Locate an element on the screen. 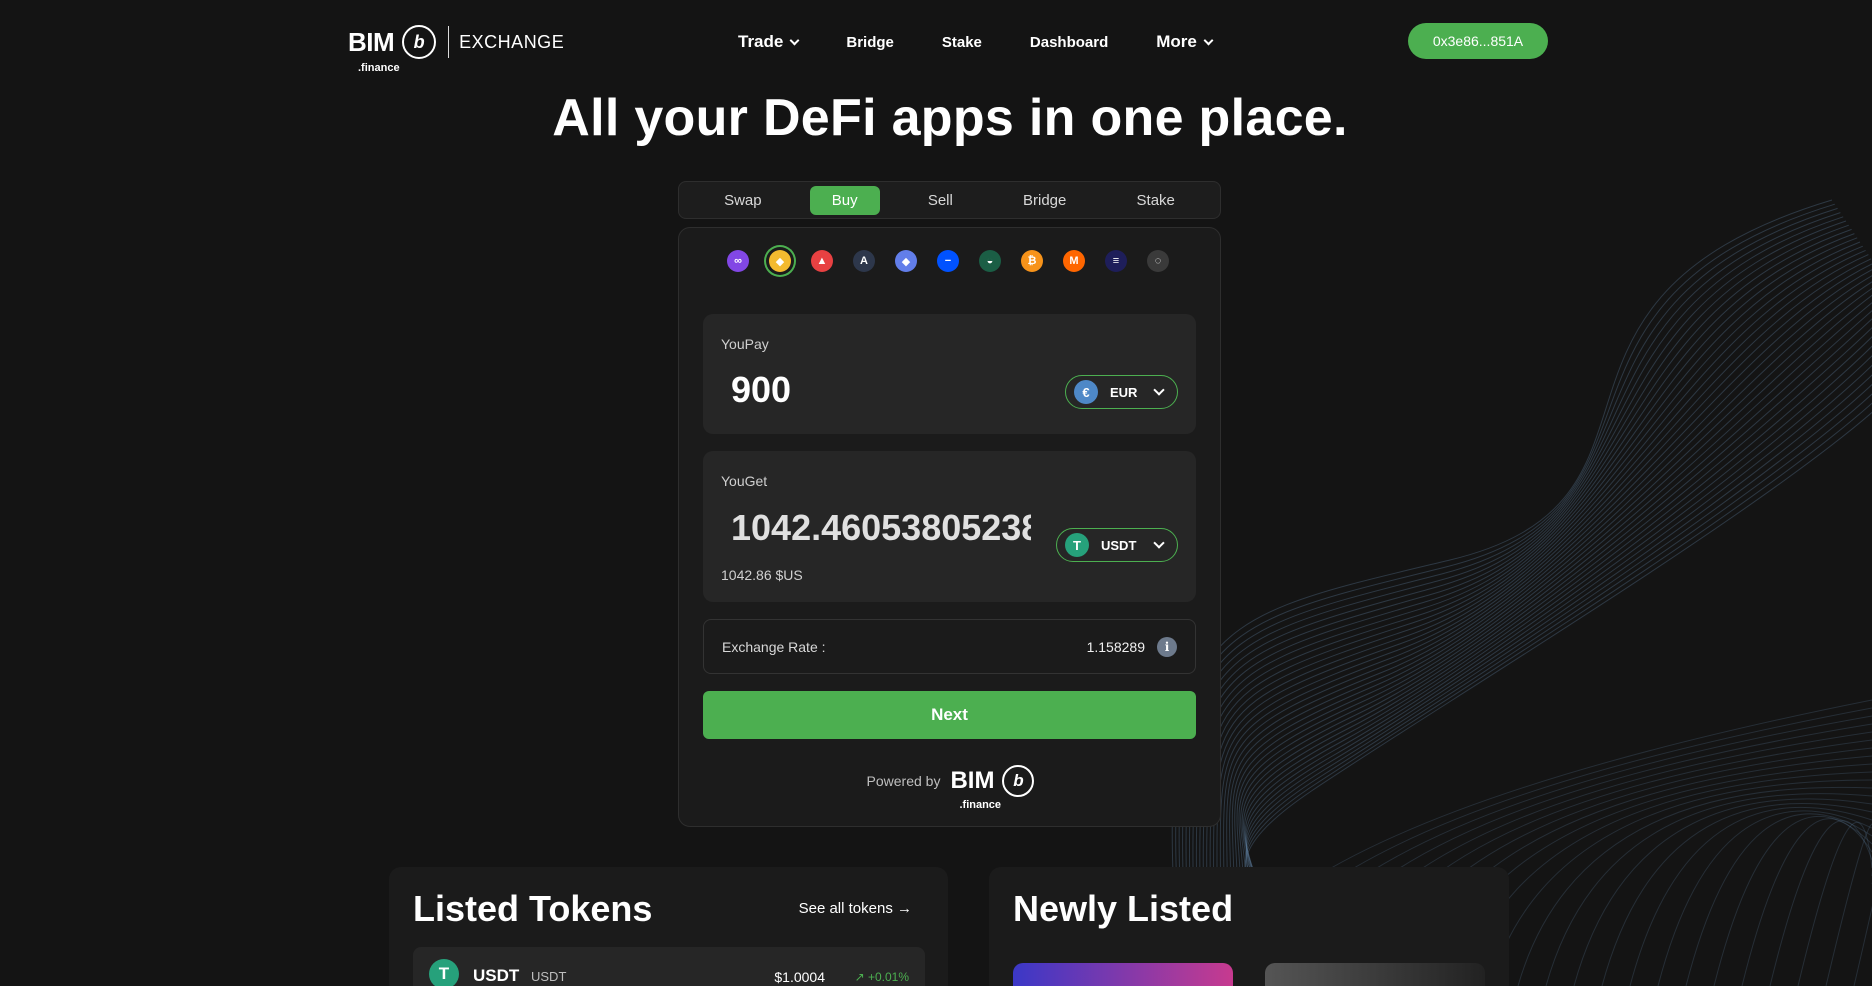 This screenshot has height=986, width=1872. main-nav: Trade Bridge Stake Dashboard More is located at coordinates (999, 42).